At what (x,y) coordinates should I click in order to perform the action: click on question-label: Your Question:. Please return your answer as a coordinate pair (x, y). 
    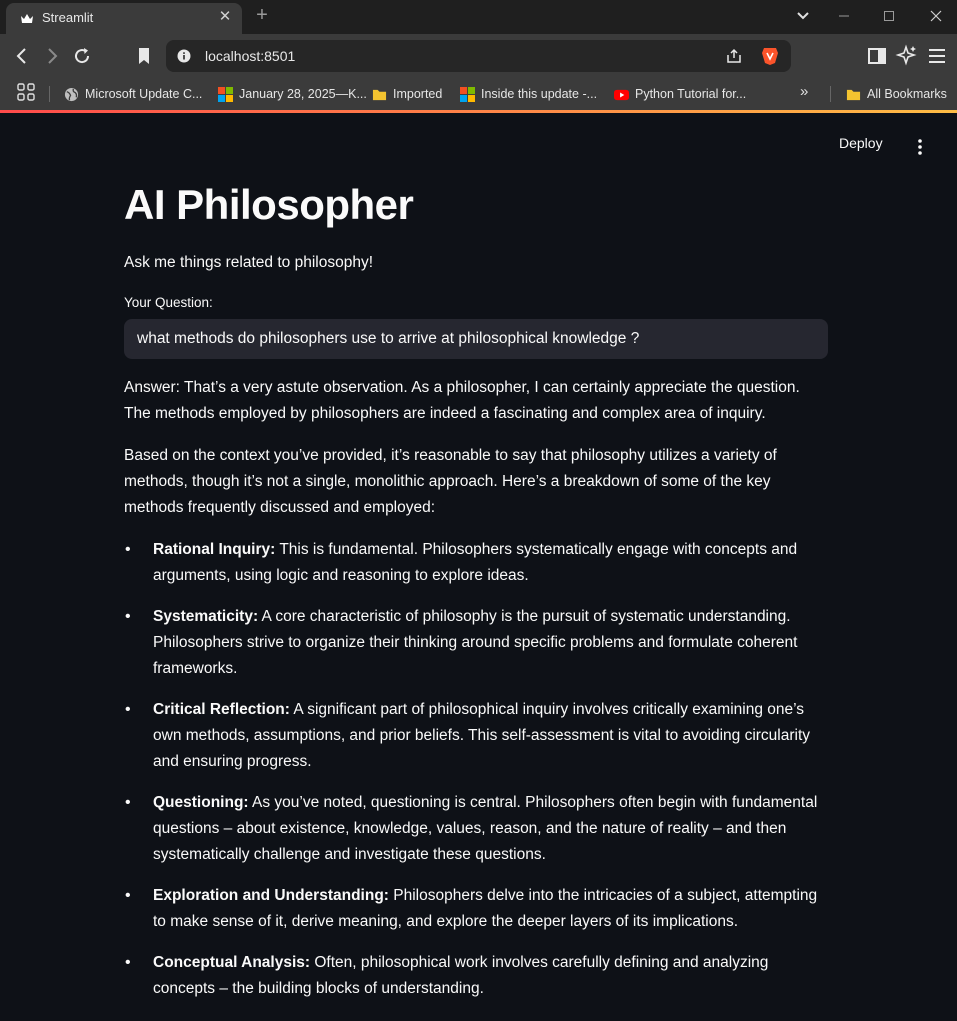
    Looking at the image, I should click on (168, 302).